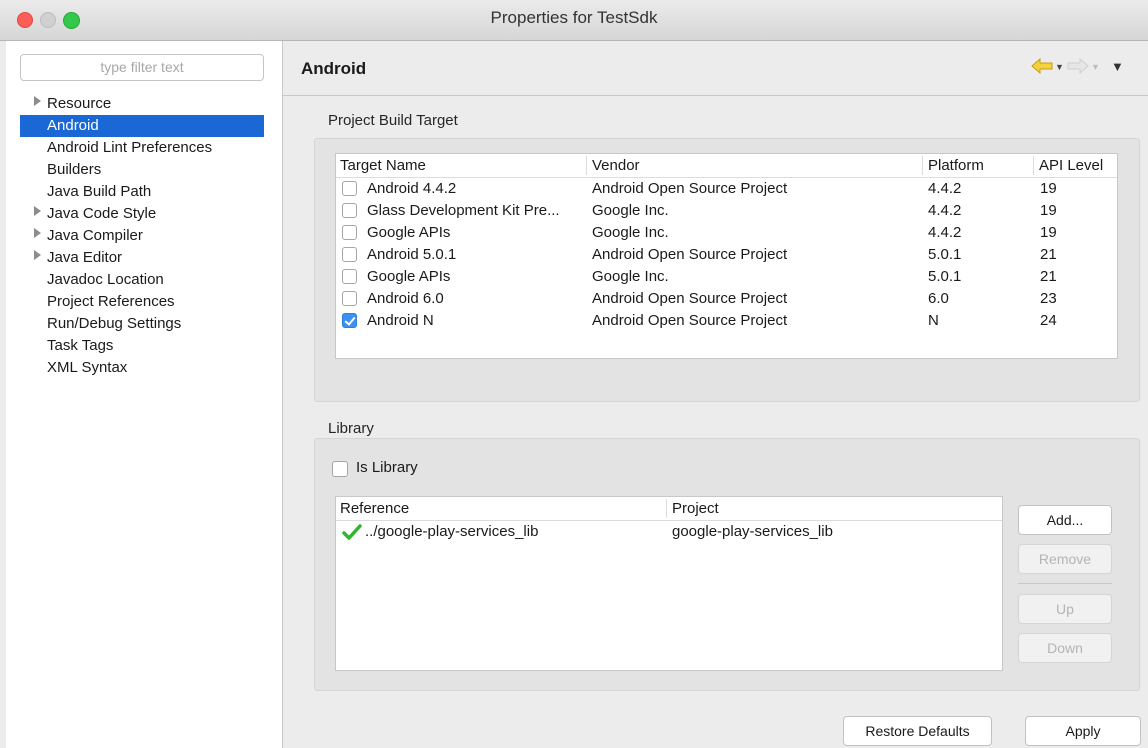 The width and height of the screenshot is (1148, 748). What do you see at coordinates (695, 508) in the screenshot?
I see `column-header: Project` at bounding box center [695, 508].